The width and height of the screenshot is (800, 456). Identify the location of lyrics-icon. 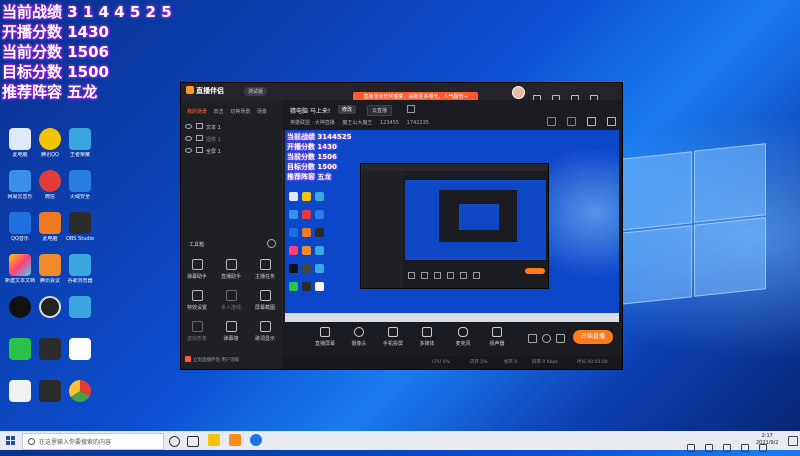
(265, 326).